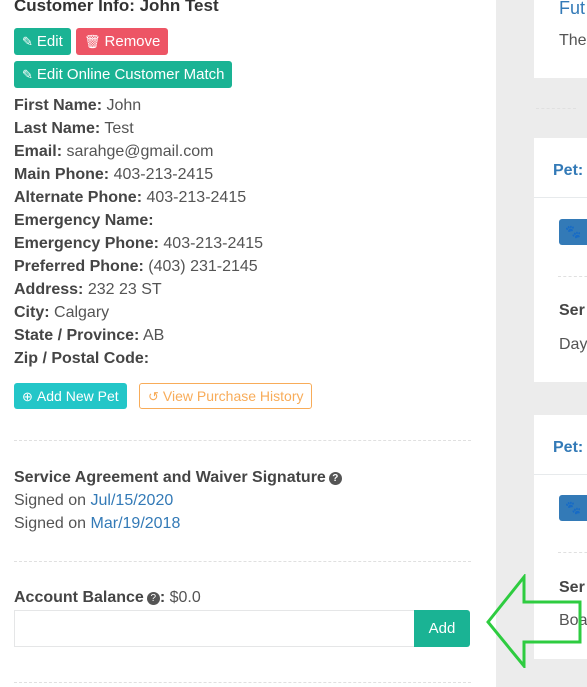 This screenshot has width=587, height=687. I want to click on view-purchase-history-button: ↺ View Purchase History, so click(226, 396).